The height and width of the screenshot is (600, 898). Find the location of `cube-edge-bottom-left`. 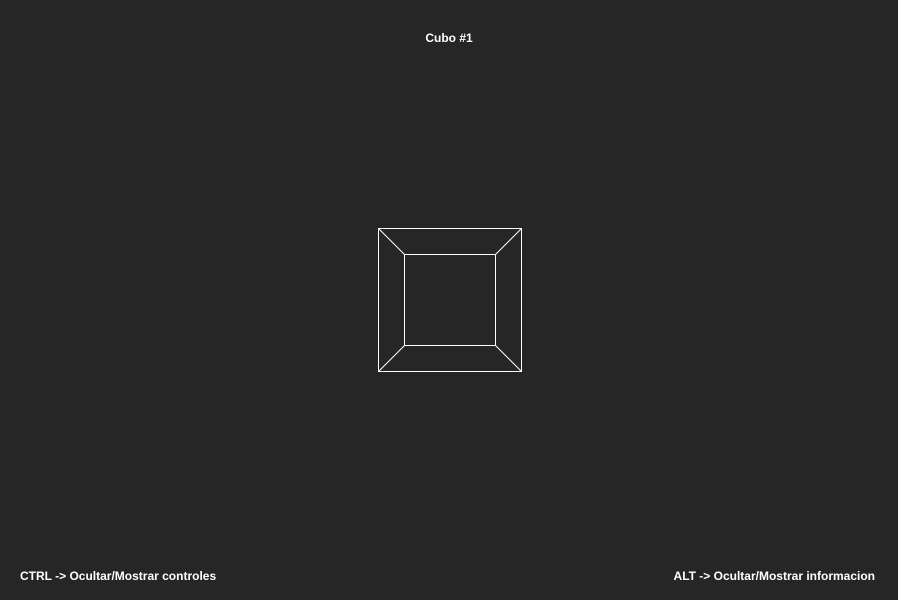

cube-edge-bottom-left is located at coordinates (391, 358).